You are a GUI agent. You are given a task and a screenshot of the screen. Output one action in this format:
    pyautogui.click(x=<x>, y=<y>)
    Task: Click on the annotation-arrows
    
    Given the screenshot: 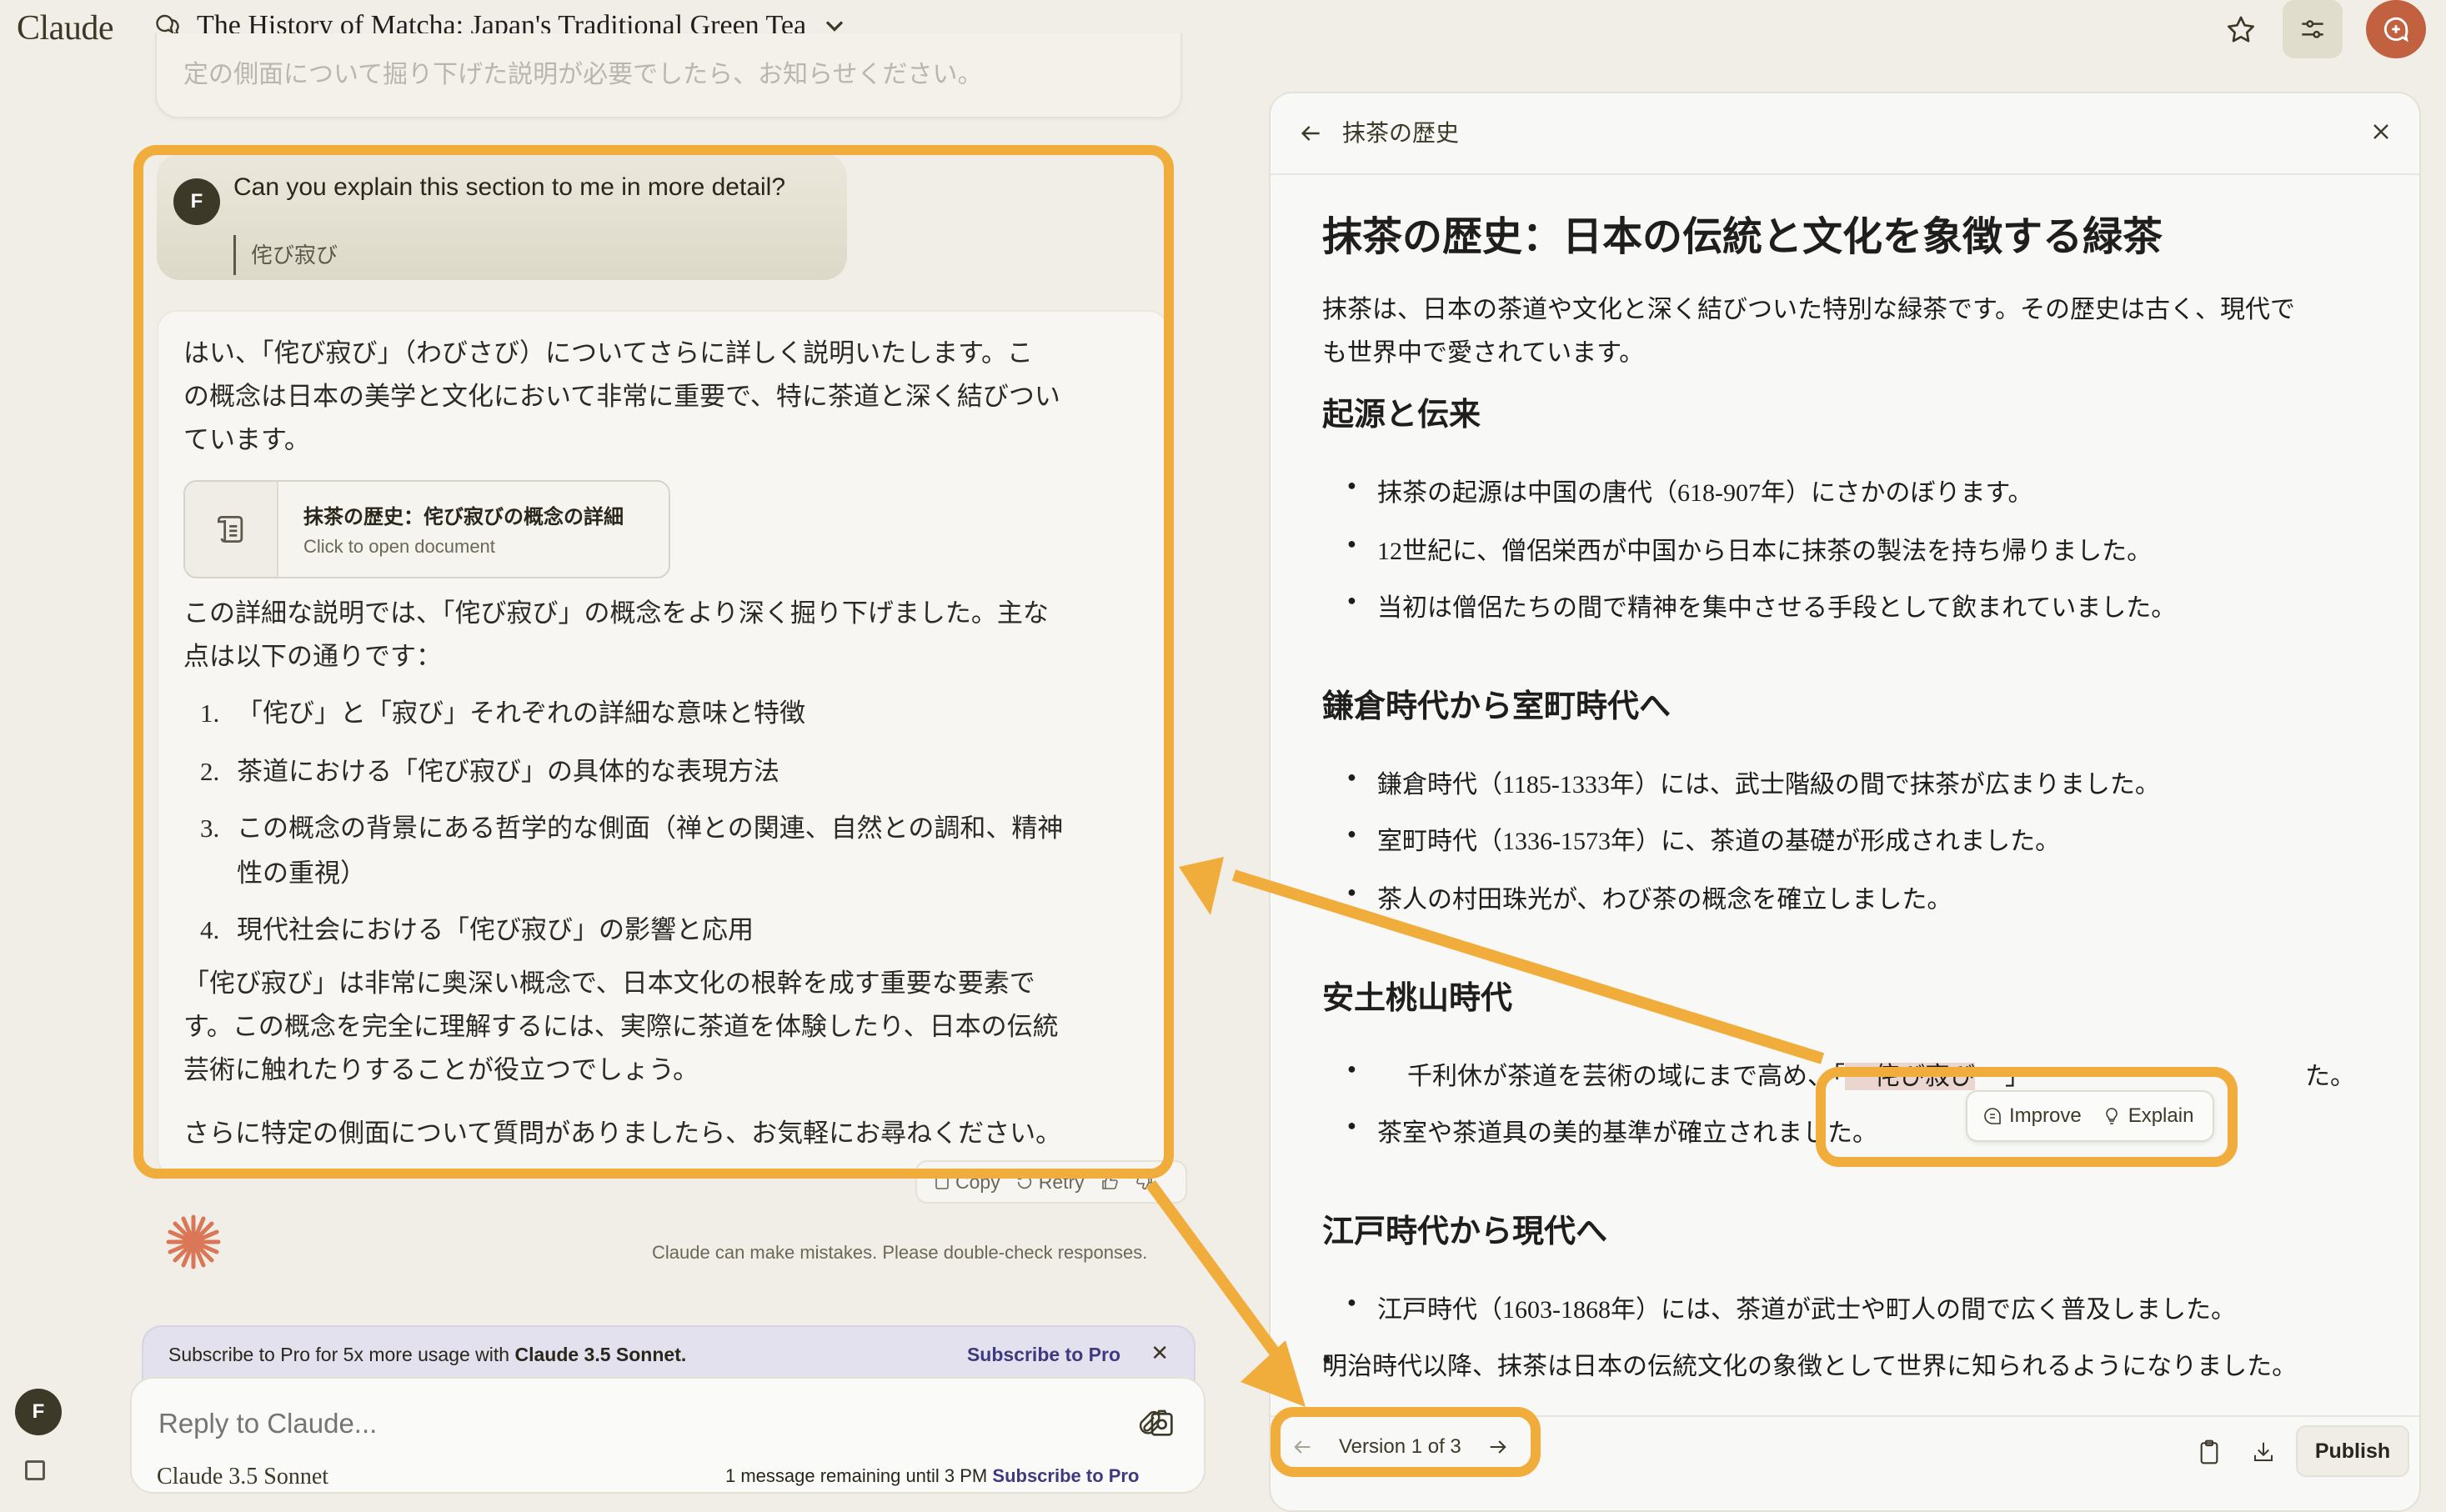 What is the action you would take?
    pyautogui.click(x=1485, y=1132)
    